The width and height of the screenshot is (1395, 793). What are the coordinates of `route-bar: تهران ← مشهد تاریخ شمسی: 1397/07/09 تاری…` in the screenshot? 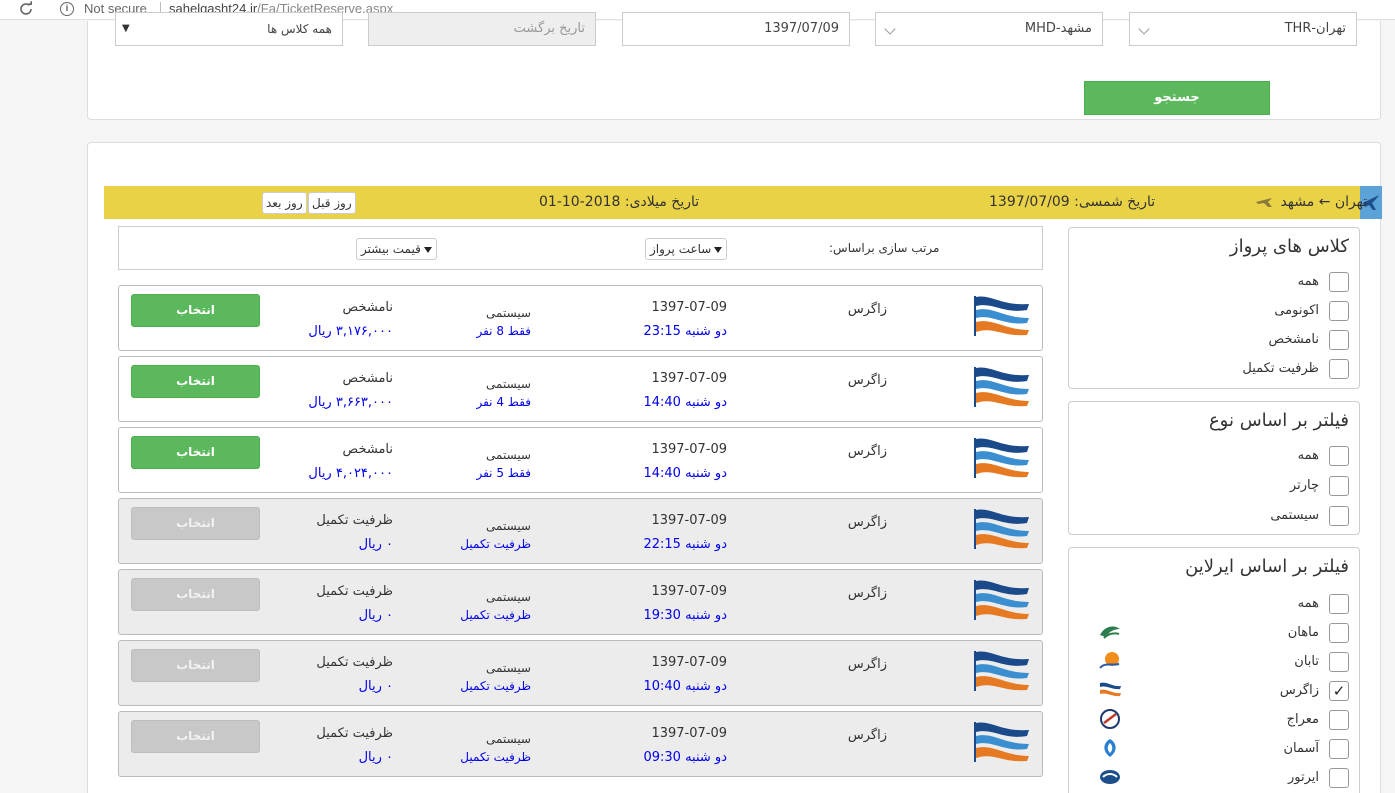 It's located at (743, 202).